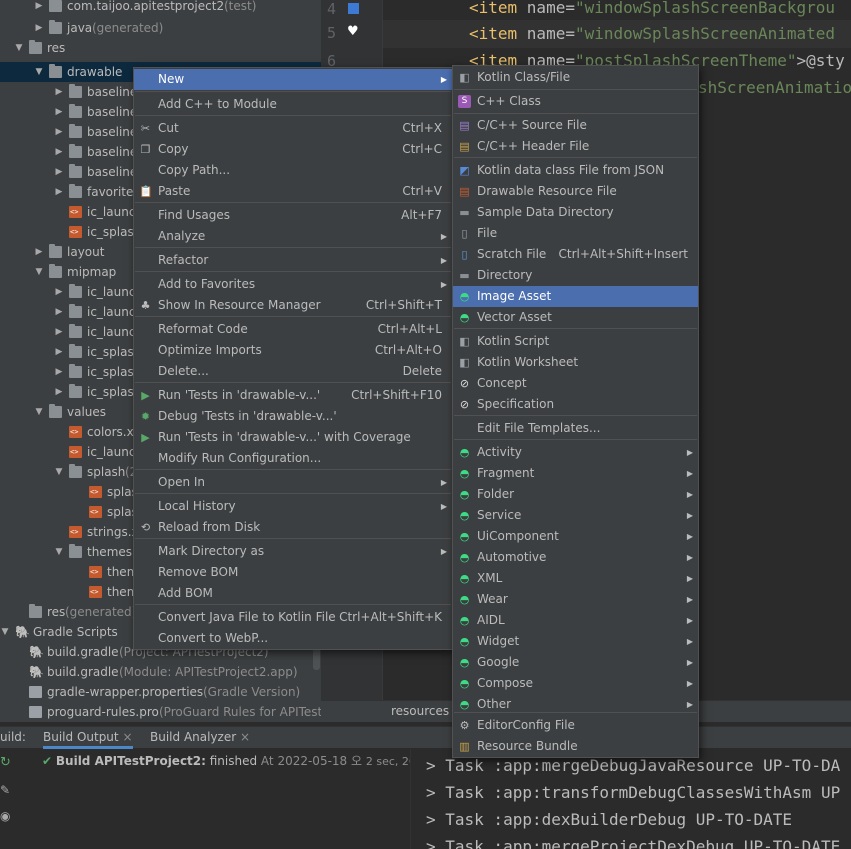 Image resolution: width=851 pixels, height=849 pixels. What do you see at coordinates (575, 473) in the screenshot?
I see `menu-item: ◓ Fragment ▶` at bounding box center [575, 473].